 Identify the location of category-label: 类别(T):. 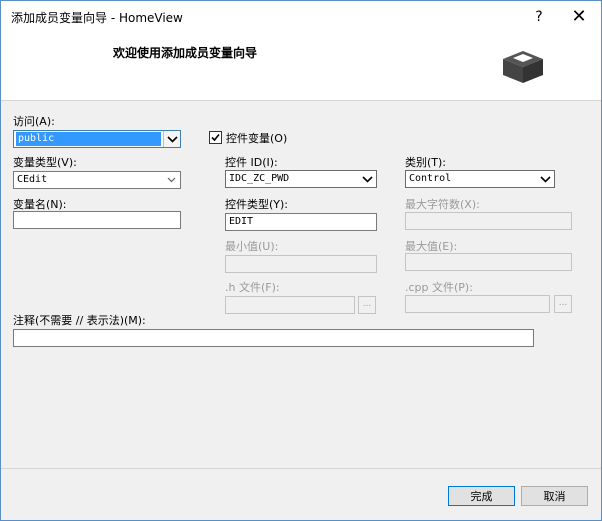
(426, 162).